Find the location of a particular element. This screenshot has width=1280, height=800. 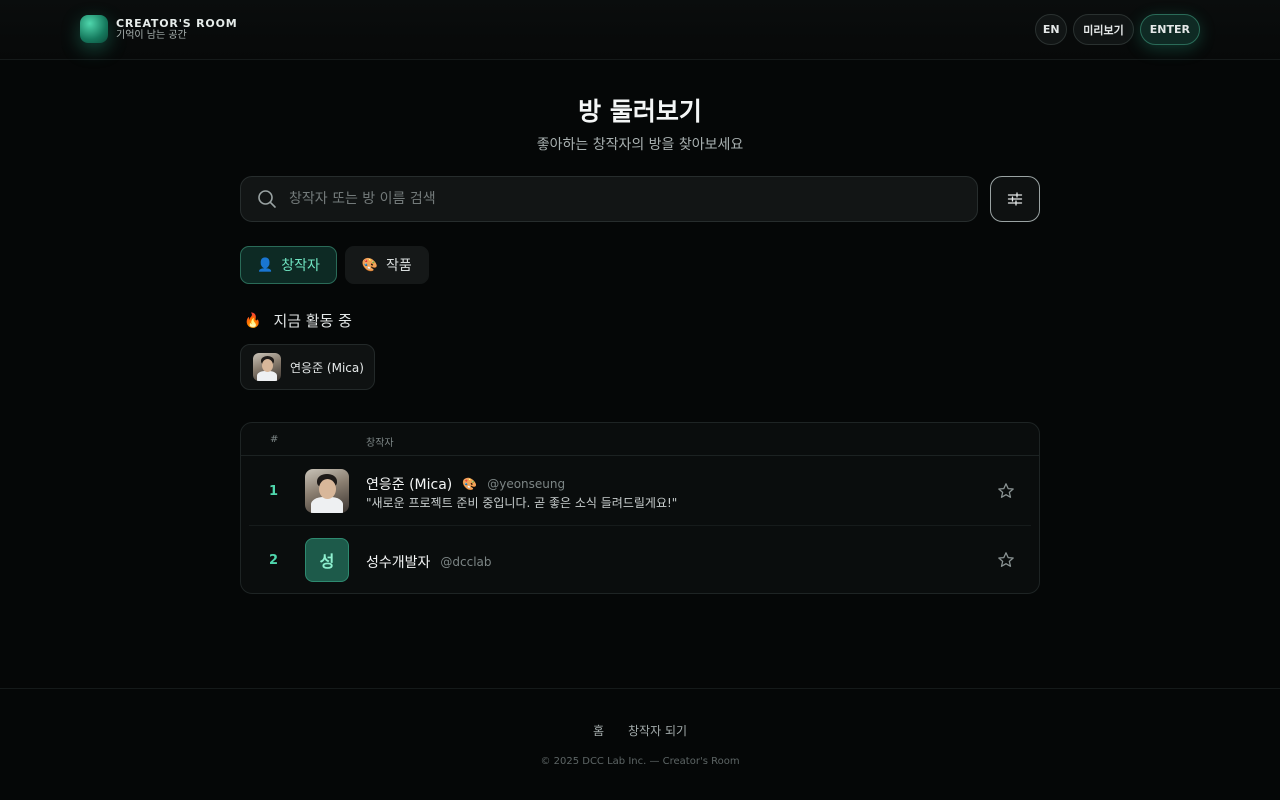

logo: CREATOR'S ROOM 기억이 남는 공간 is located at coordinates (158, 29).